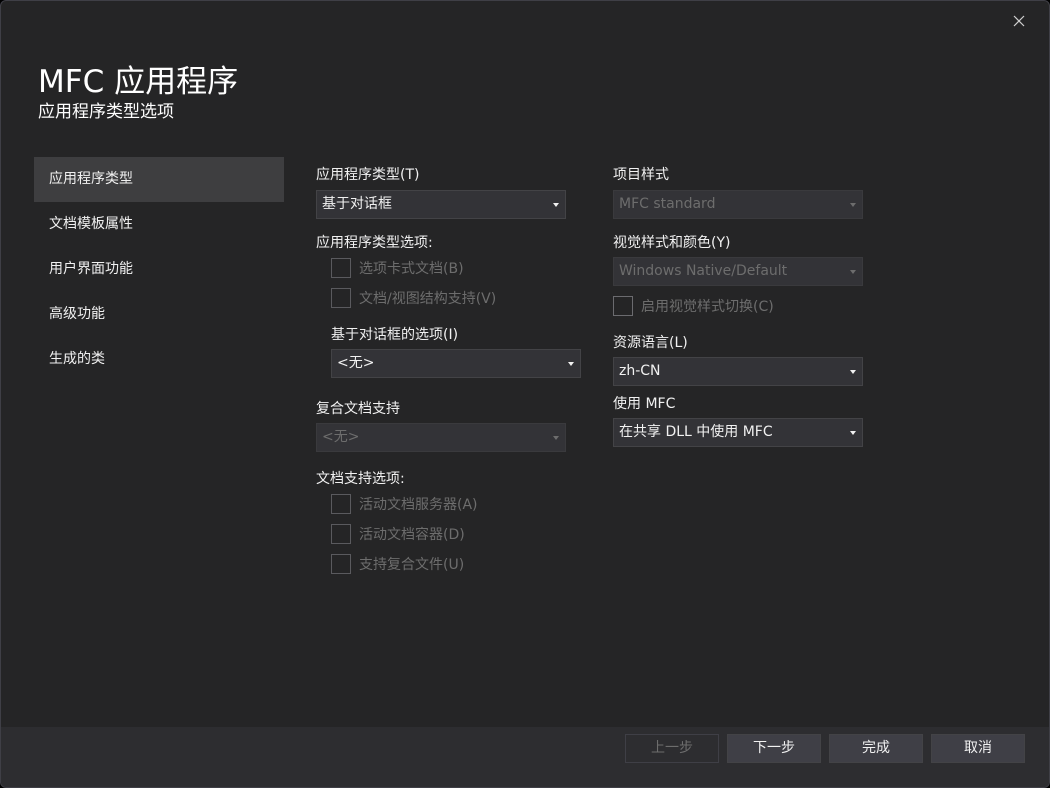  Describe the element at coordinates (707, 307) in the screenshot. I see `visual-style-switch-label: 启用视觉样式切换(C)` at that location.